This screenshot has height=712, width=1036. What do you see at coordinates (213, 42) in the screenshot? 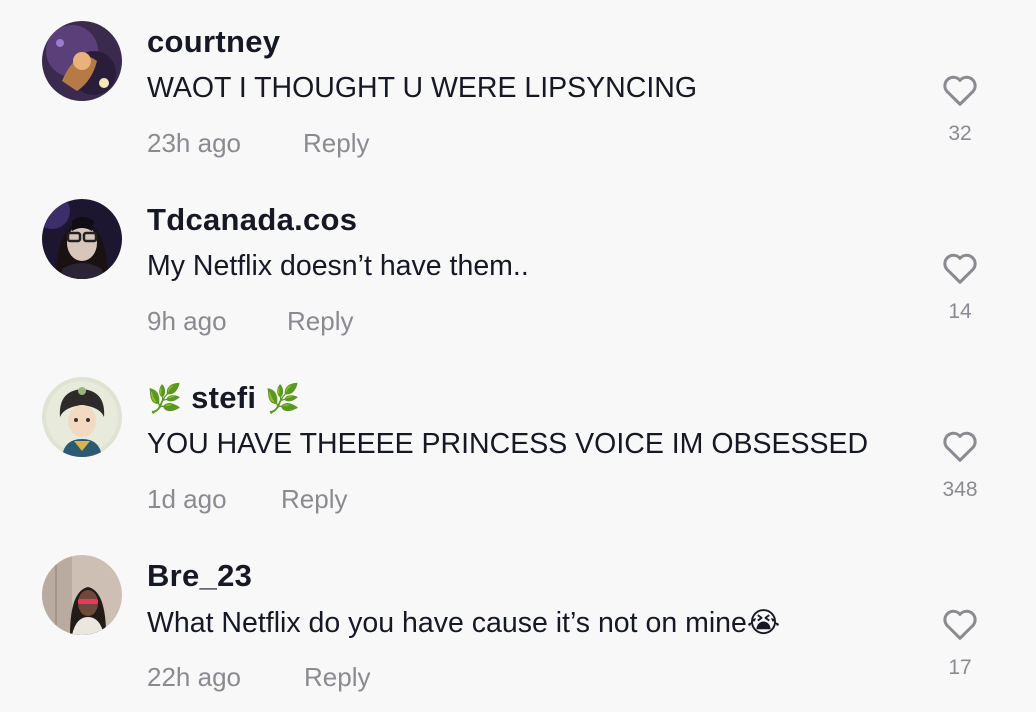
I see `comment-username: courtney` at bounding box center [213, 42].